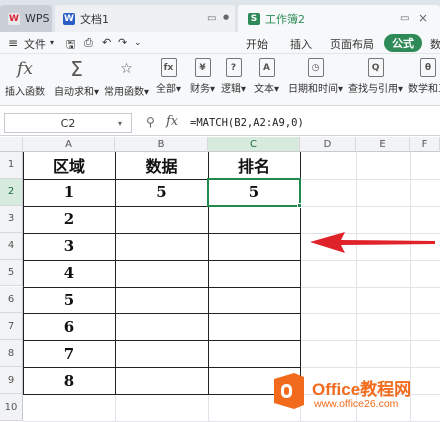  Describe the element at coordinates (122, 42) in the screenshot. I see `redo-icon: ↷` at that location.